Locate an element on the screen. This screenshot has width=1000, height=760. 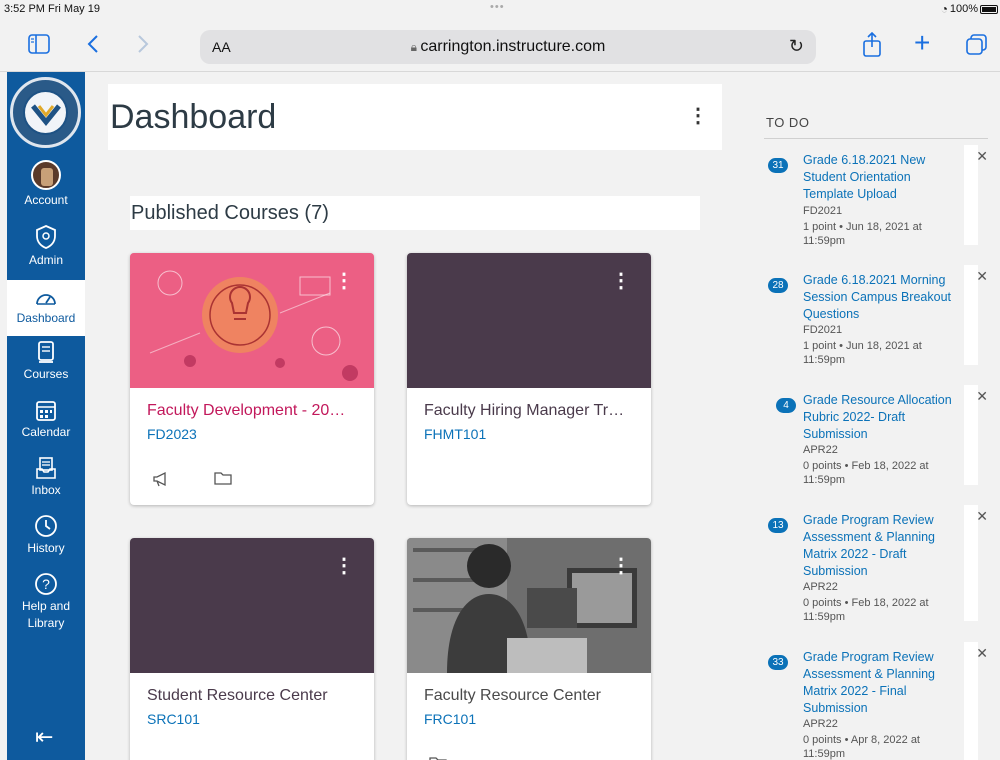
nav-account: Account is located at coordinates (46, 184).